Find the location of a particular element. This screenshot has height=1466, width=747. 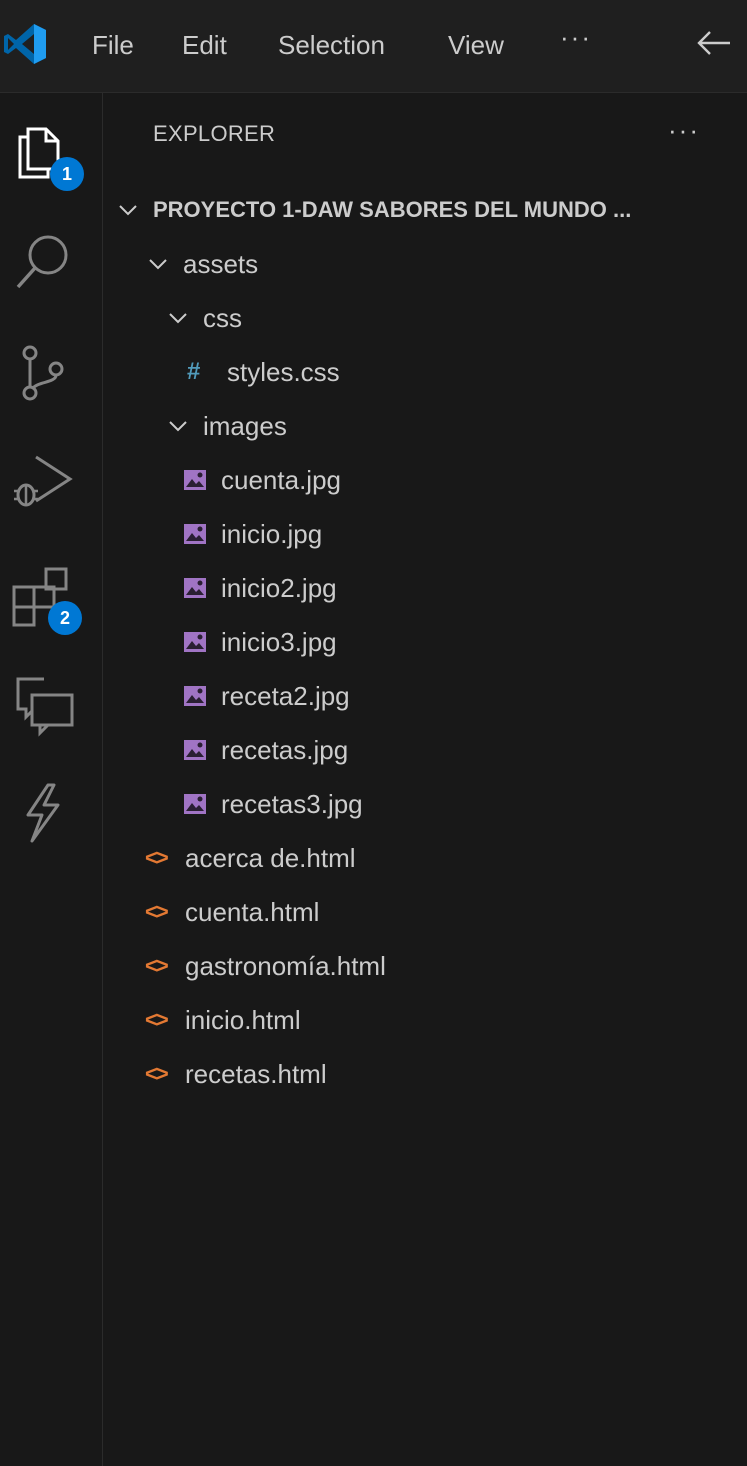

explorer-activity-button: 1 is located at coordinates (46, 153).